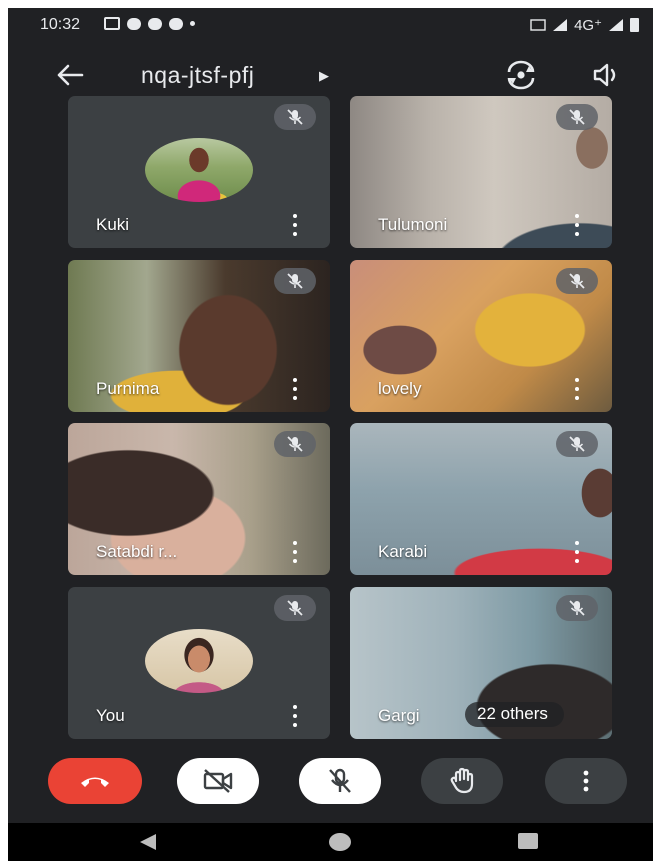 The width and height of the screenshot is (665, 861). I want to click on participant-tile-you: You, so click(199, 663).